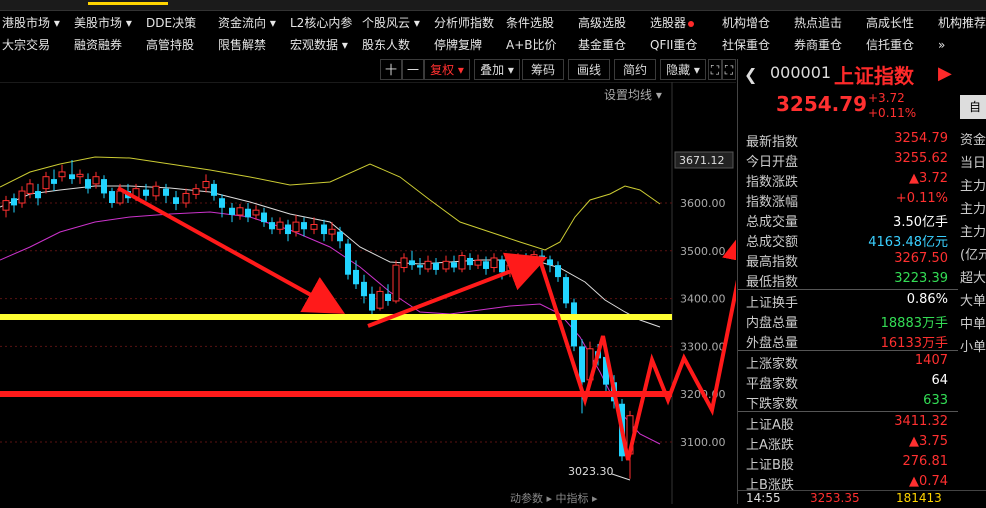 The height and width of the screenshot is (508, 986). Describe the element at coordinates (493, 5) in the screenshot. I see `title-bar` at that location.